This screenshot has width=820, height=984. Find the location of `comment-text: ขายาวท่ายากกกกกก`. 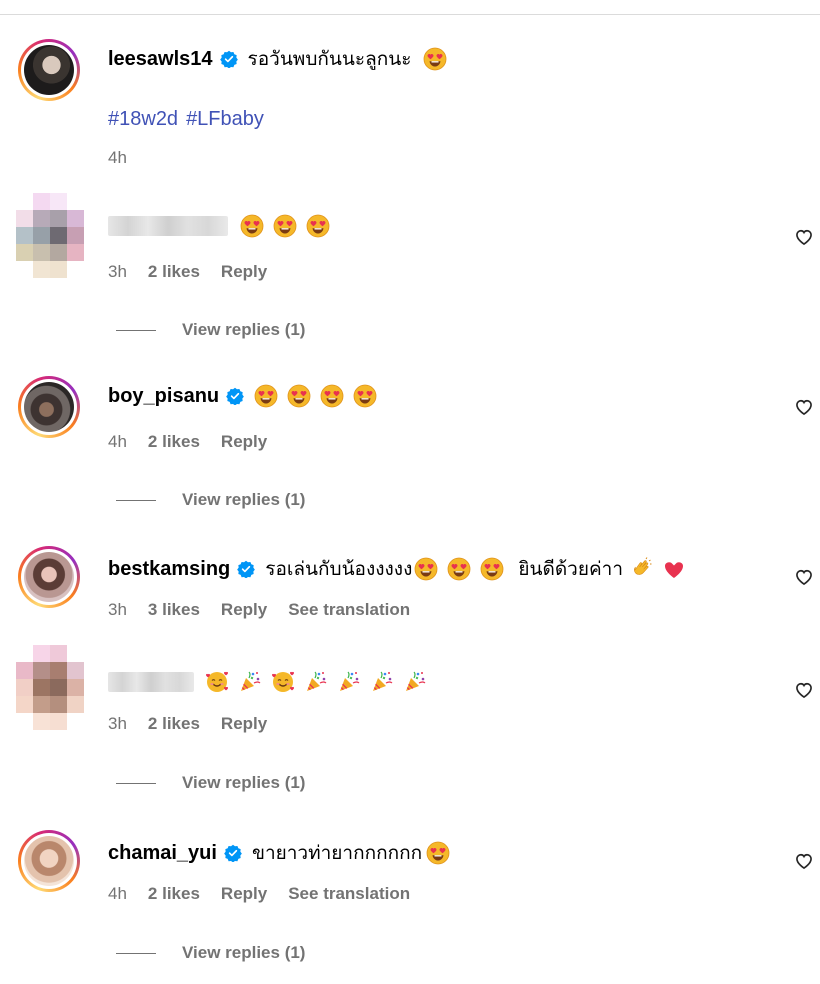

comment-text: ขายาวท่ายากกกกกก is located at coordinates (337, 853).